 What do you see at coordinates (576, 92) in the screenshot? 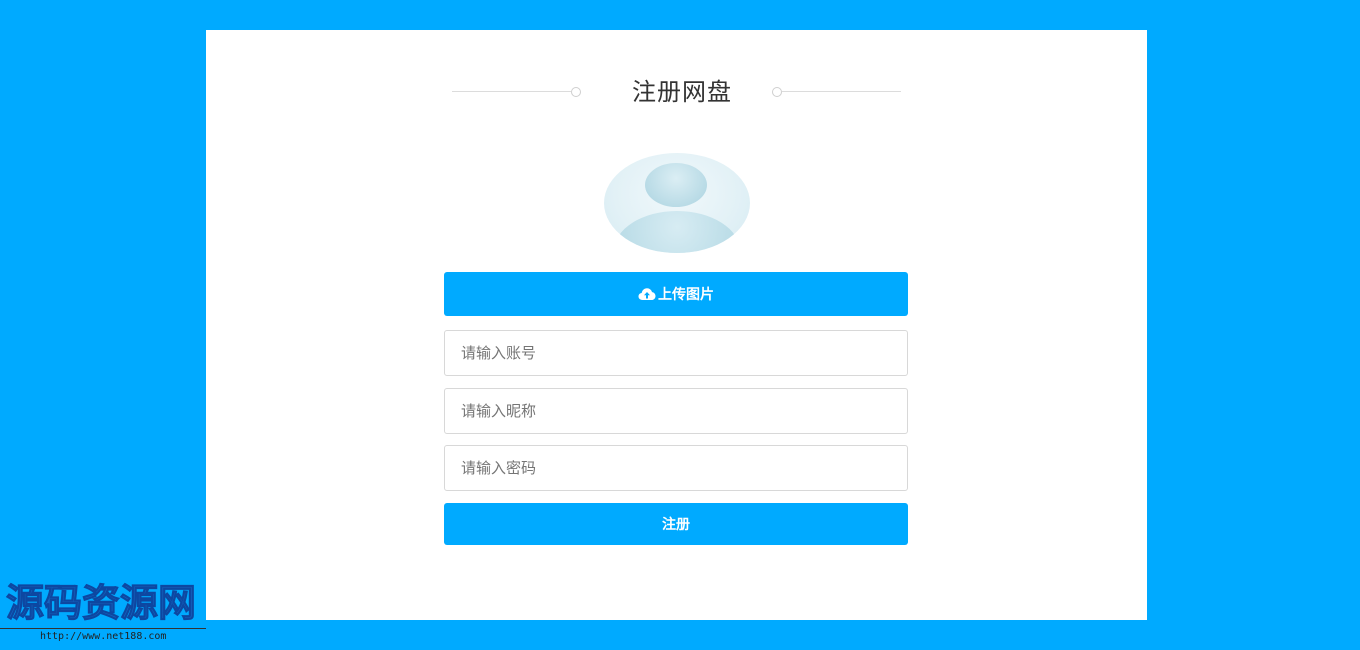
I see `title-dot-left` at bounding box center [576, 92].